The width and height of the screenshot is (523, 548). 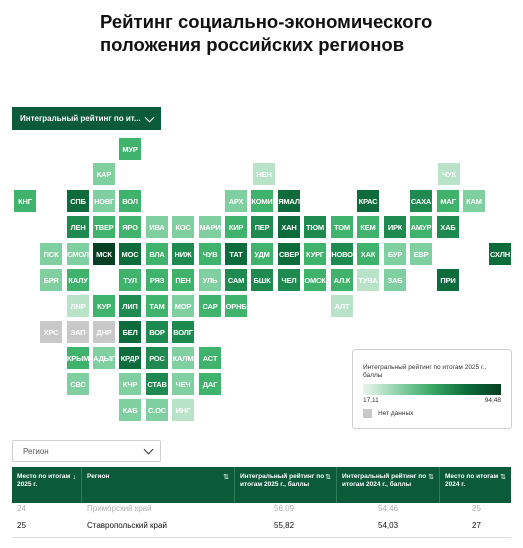 I want to click on region-tile: ТУВА, so click(x=368, y=280).